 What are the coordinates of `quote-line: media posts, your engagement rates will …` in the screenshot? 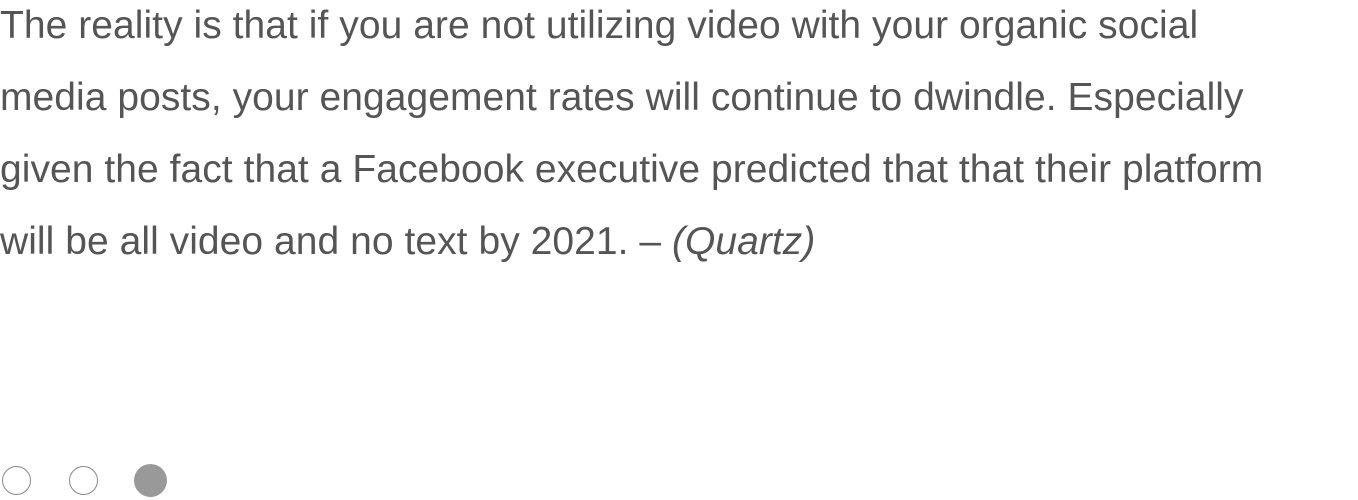 It's located at (622, 97).